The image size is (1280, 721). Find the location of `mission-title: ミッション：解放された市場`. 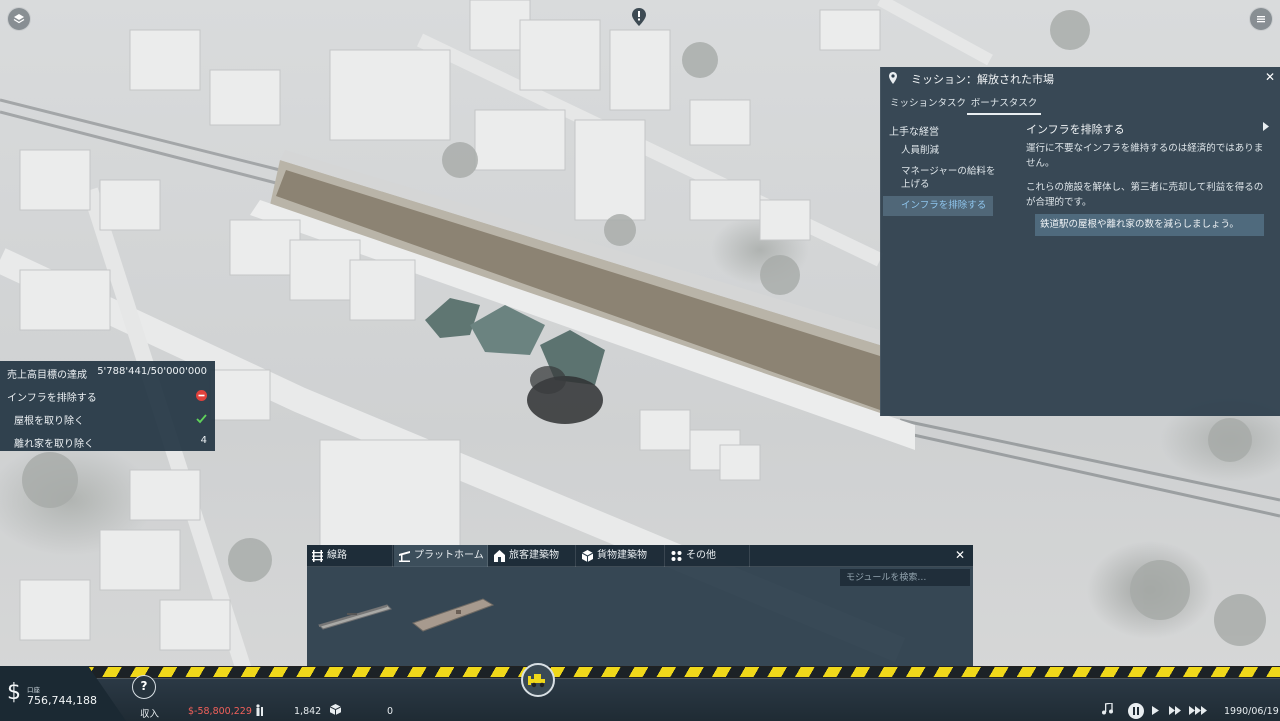

mission-title: ミッション：解放された市場 is located at coordinates (982, 79).